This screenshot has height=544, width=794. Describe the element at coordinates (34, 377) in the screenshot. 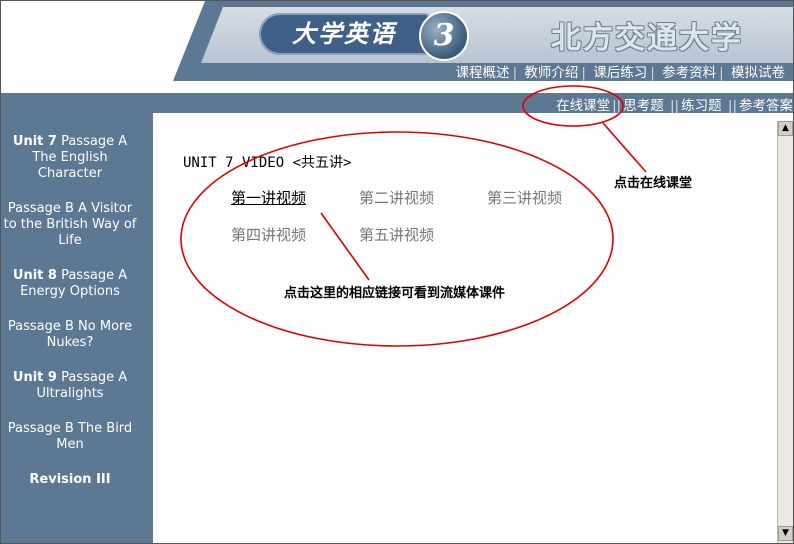

I see `sidebar-unit-label: Unit 9` at that location.